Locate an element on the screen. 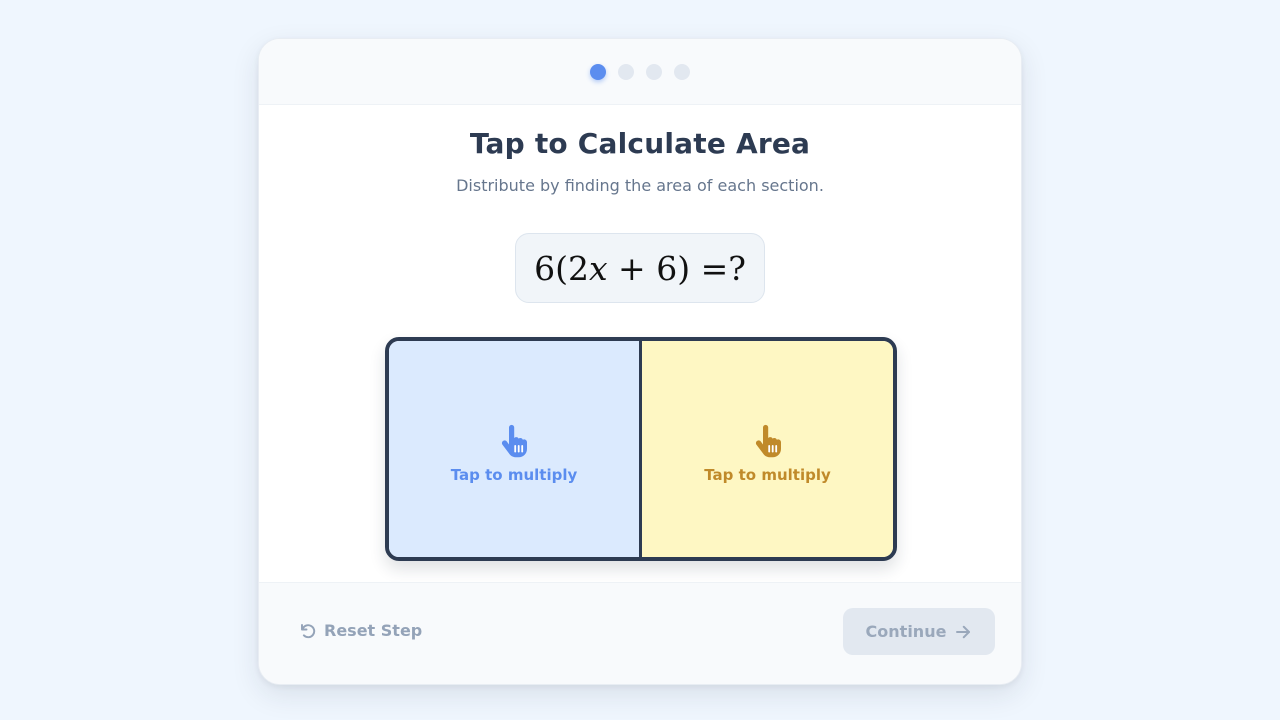  equation-term1: 2 is located at coordinates (578, 268).